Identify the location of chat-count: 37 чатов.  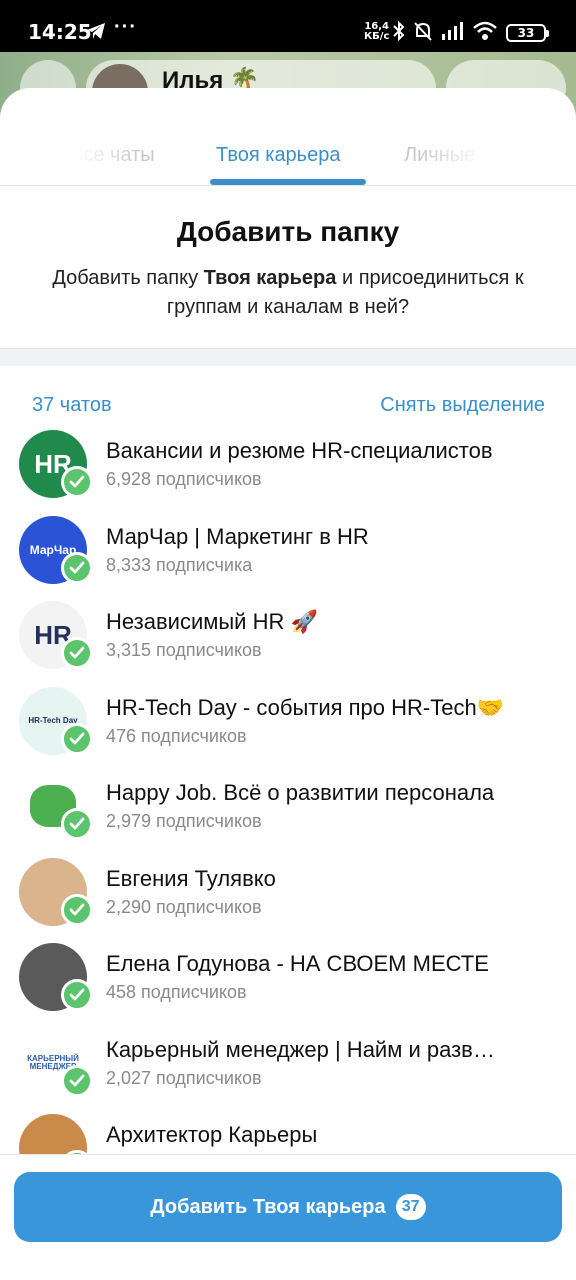
(72, 405).